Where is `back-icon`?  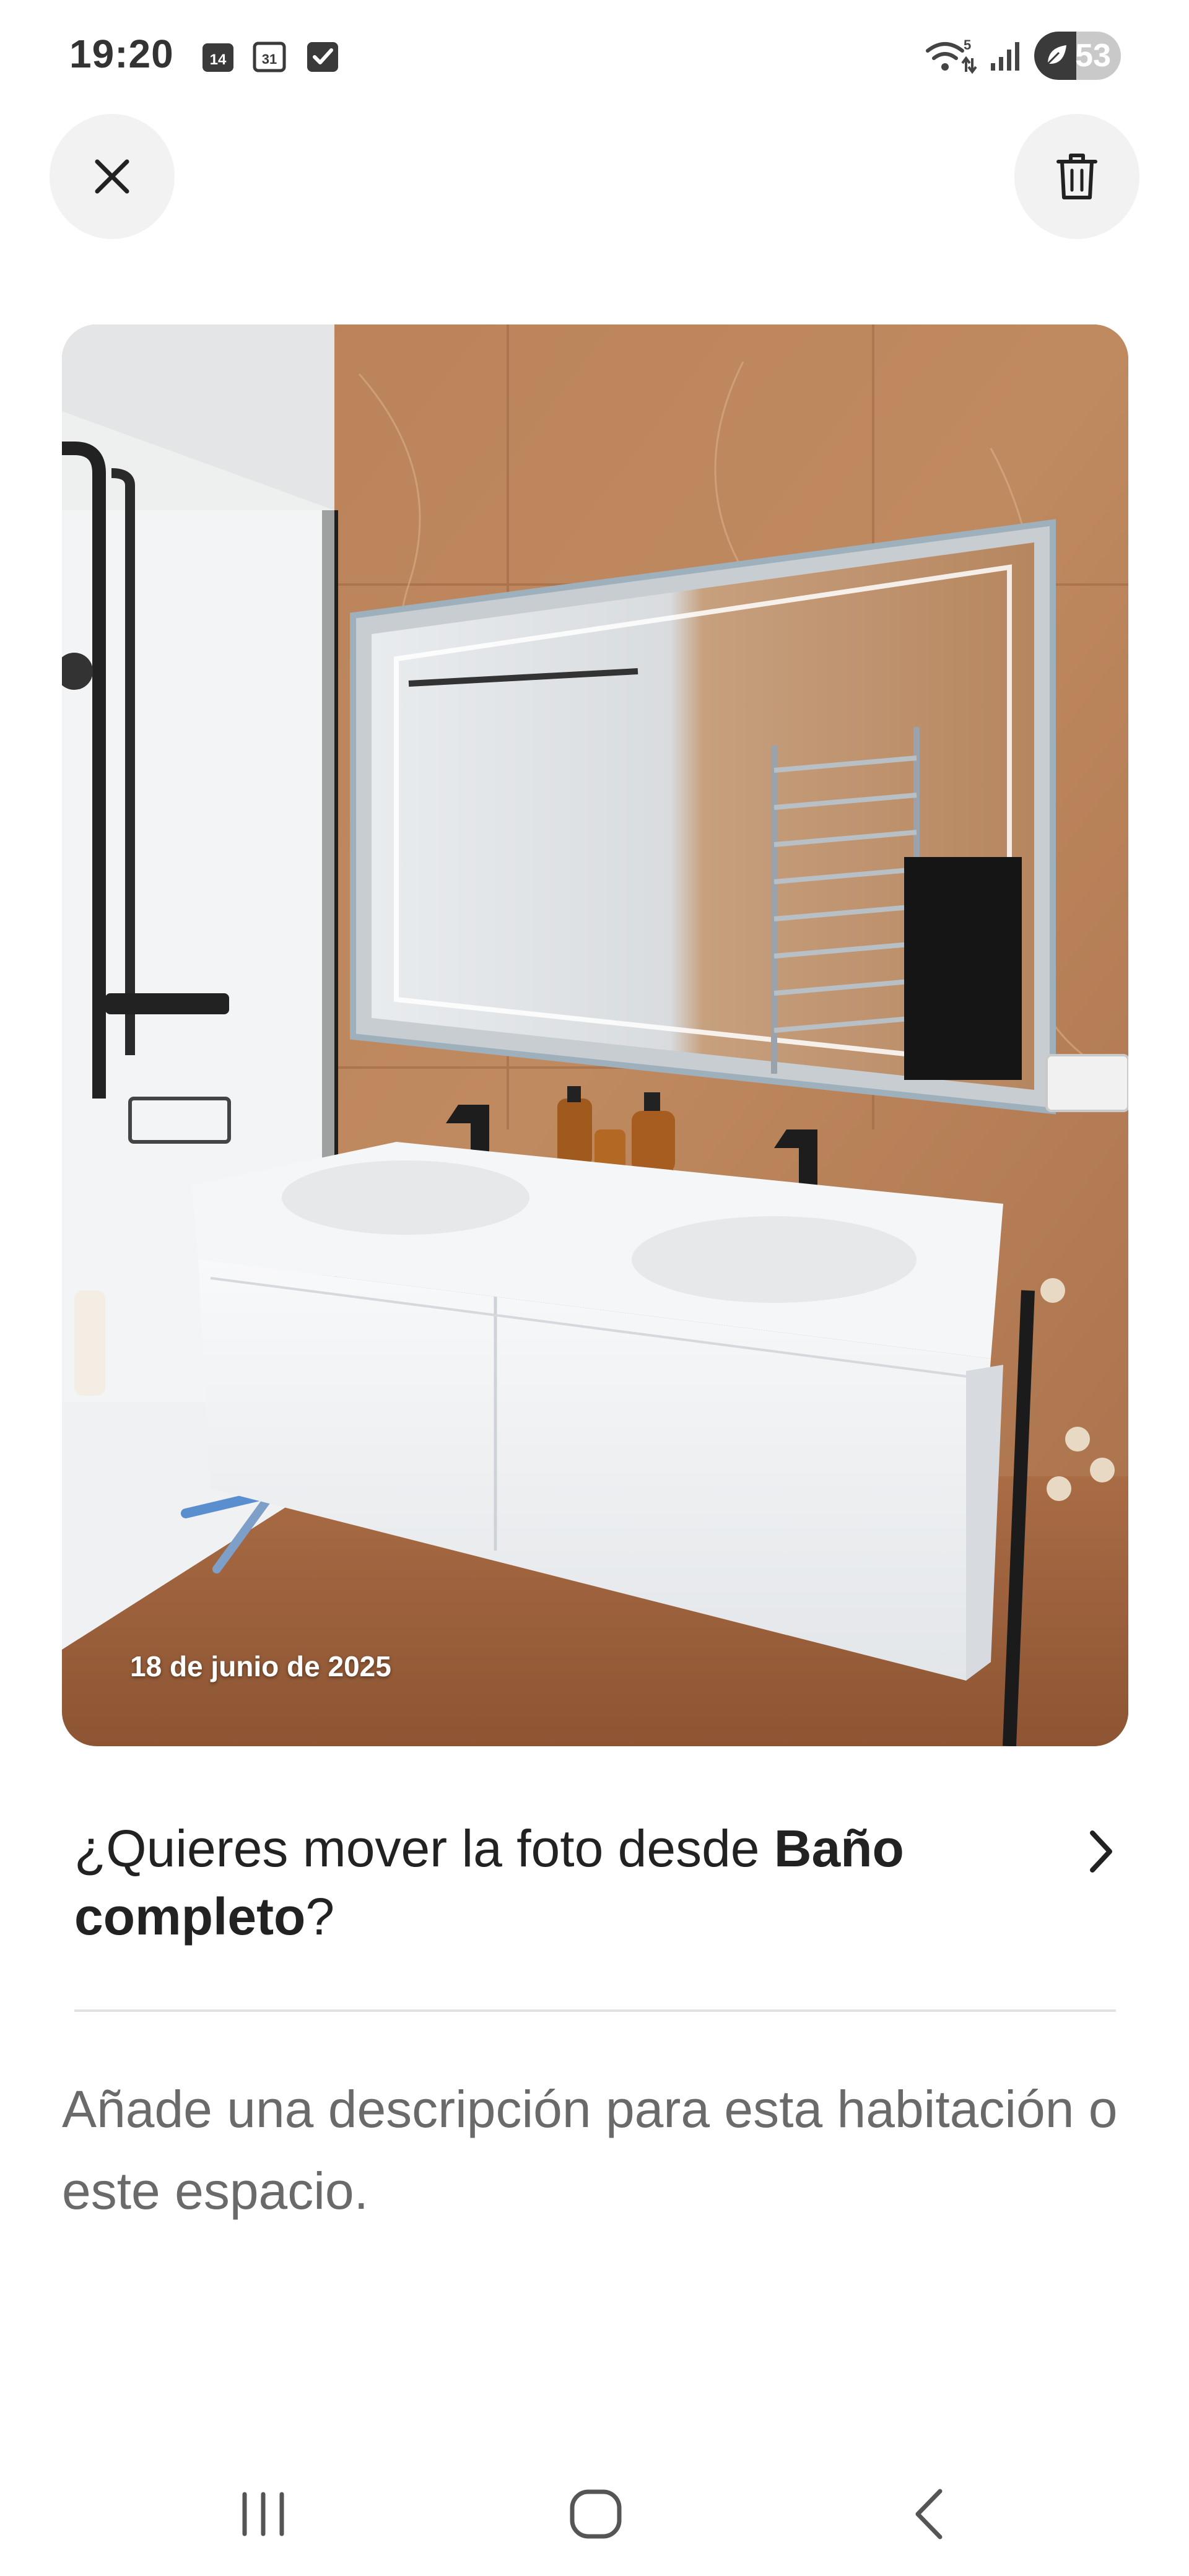
back-icon is located at coordinates (929, 2514).